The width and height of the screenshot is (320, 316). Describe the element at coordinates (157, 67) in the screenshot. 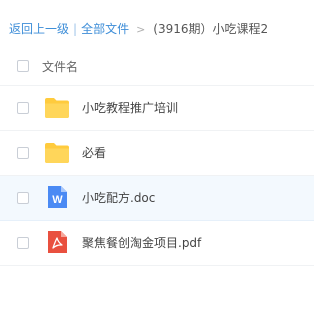

I see `file-list-header: 文件名` at that location.